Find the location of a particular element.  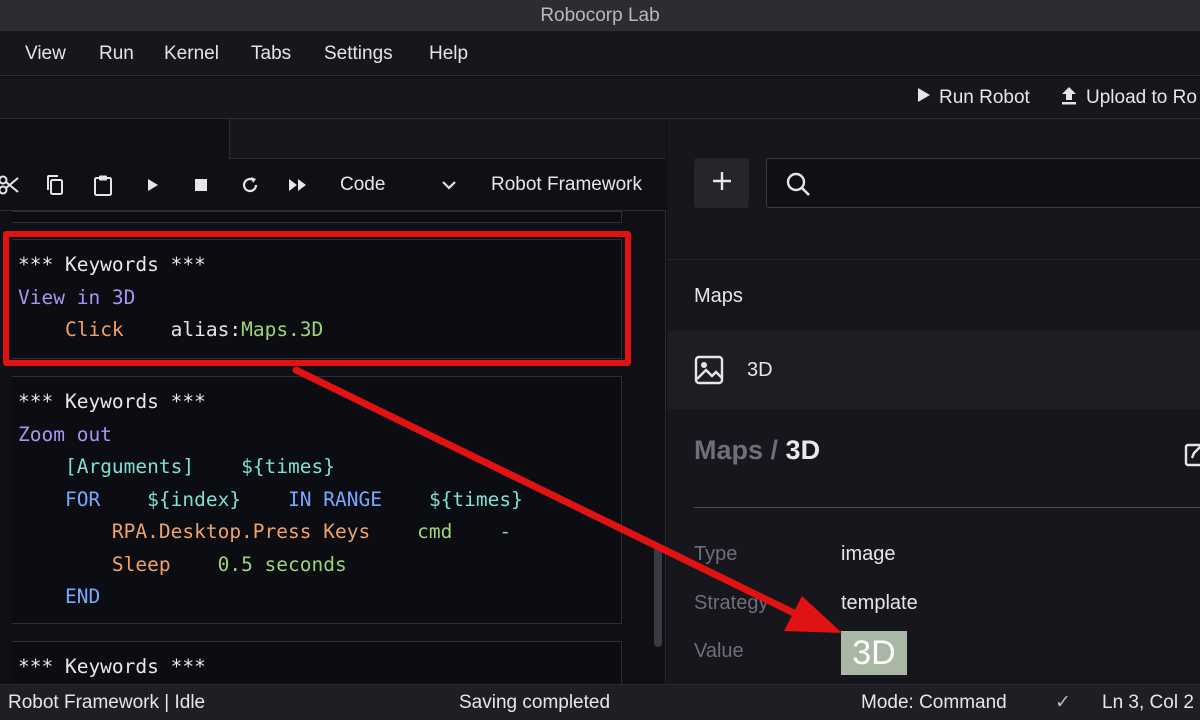

strategy-key: Strategy is located at coordinates (731, 603).